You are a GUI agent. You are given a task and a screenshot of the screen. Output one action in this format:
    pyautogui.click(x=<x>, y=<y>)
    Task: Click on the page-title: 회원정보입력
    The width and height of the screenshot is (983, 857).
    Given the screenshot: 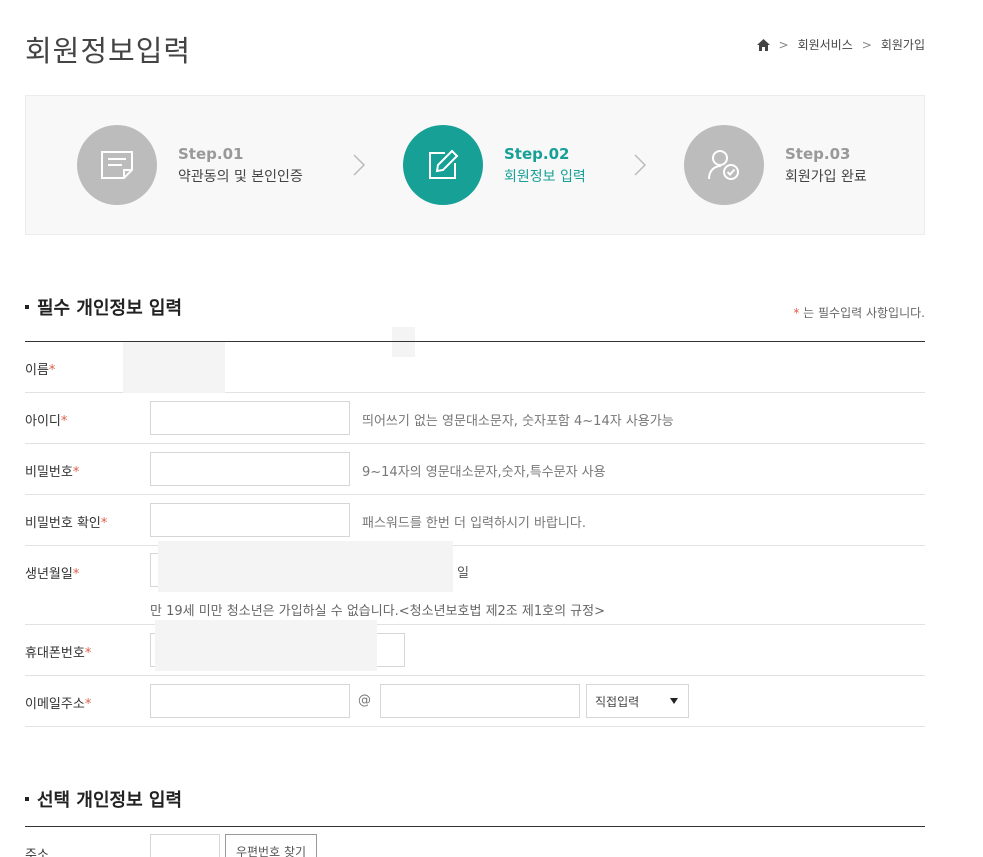 What is the action you would take?
    pyautogui.click(x=108, y=51)
    